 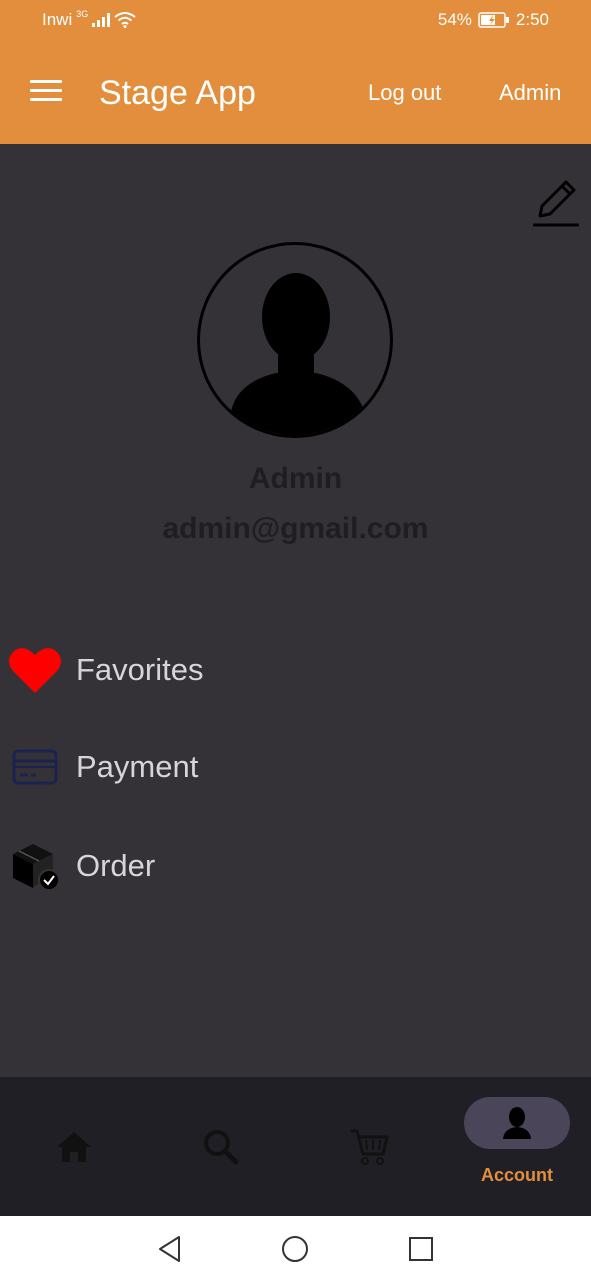 I want to click on battery-percent: 54%, so click(x=454, y=19).